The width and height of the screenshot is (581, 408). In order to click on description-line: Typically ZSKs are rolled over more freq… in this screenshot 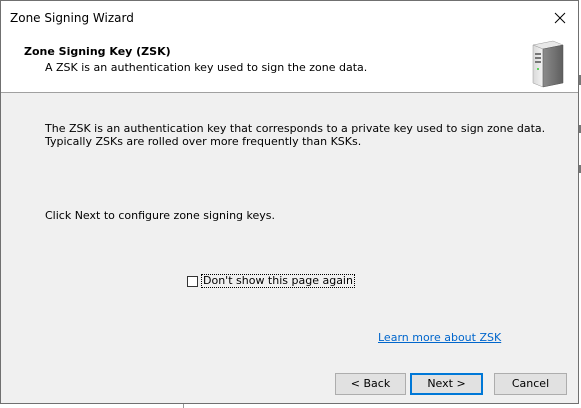, I will do `click(203, 141)`.